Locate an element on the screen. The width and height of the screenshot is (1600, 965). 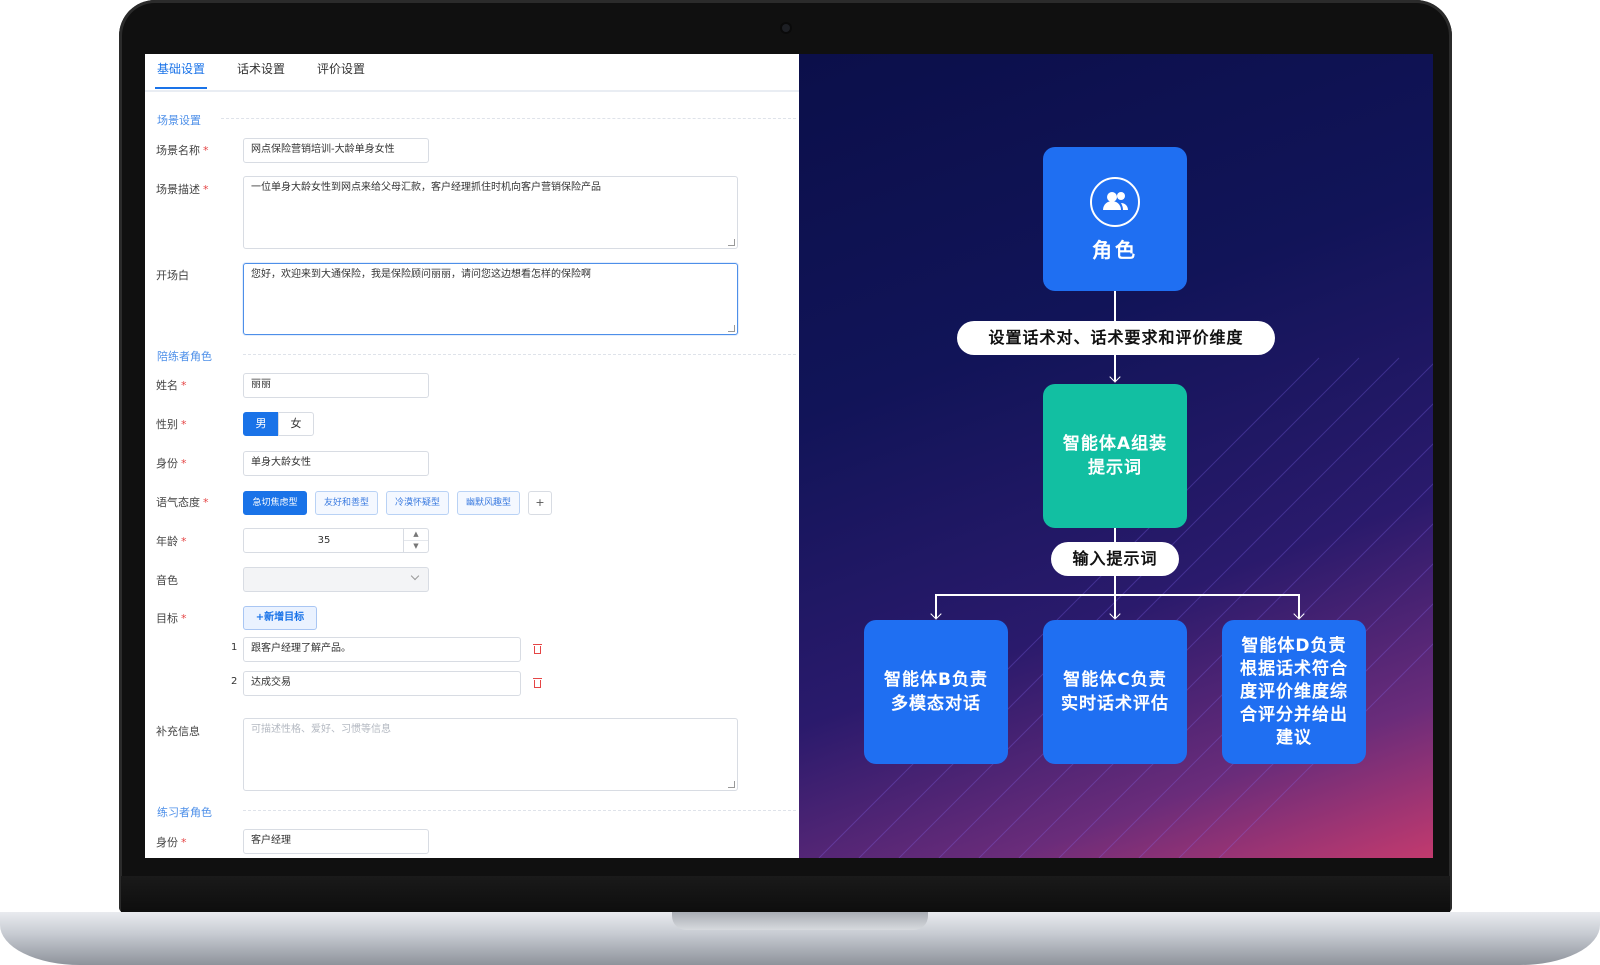
partner-name-label: 姓名 * is located at coordinates (171, 385).